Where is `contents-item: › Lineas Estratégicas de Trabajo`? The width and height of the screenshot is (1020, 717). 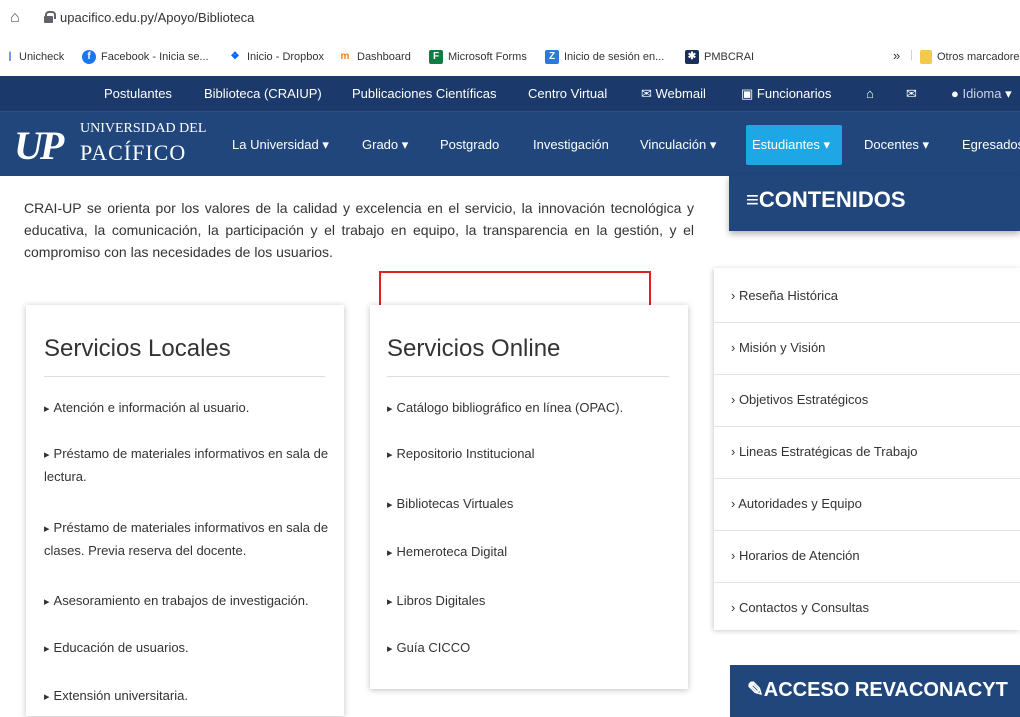 contents-item: › Lineas Estratégicas de Trabajo is located at coordinates (867, 453).